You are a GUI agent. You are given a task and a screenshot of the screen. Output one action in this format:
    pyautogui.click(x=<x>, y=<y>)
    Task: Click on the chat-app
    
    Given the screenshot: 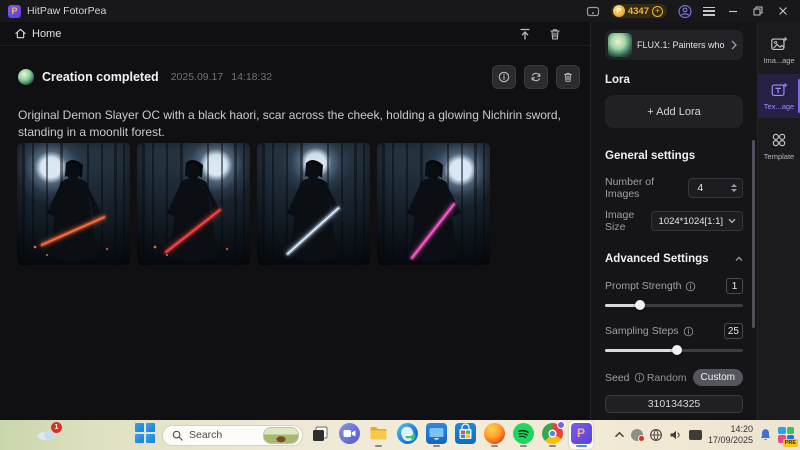 What is the action you would take?
    pyautogui.click(x=349, y=435)
    